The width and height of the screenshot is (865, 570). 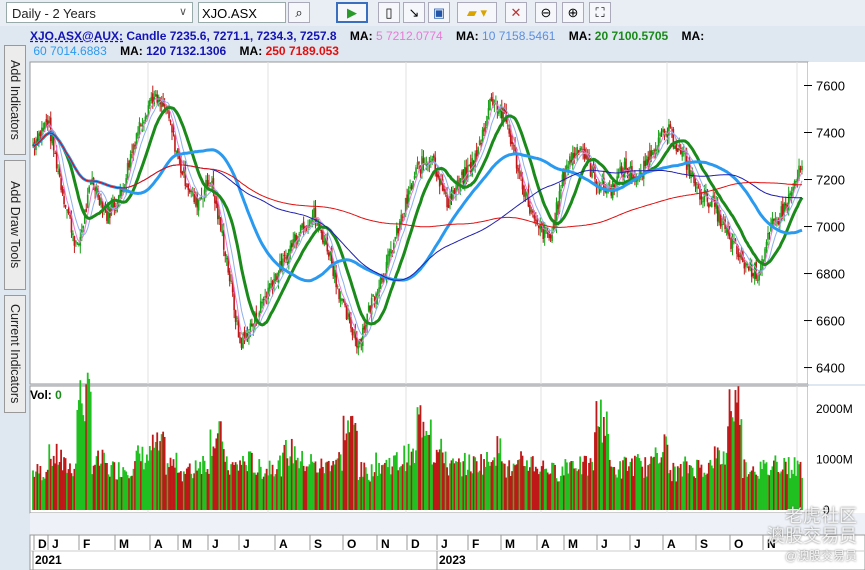 What do you see at coordinates (41, 395) in the screenshot?
I see `volume-label: Vol:` at bounding box center [41, 395].